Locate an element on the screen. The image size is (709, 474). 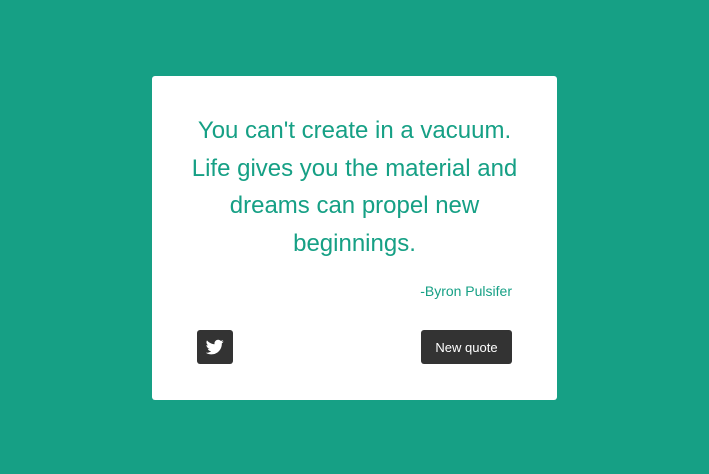
quote-author: -Byron Pulsifer is located at coordinates (466, 291).